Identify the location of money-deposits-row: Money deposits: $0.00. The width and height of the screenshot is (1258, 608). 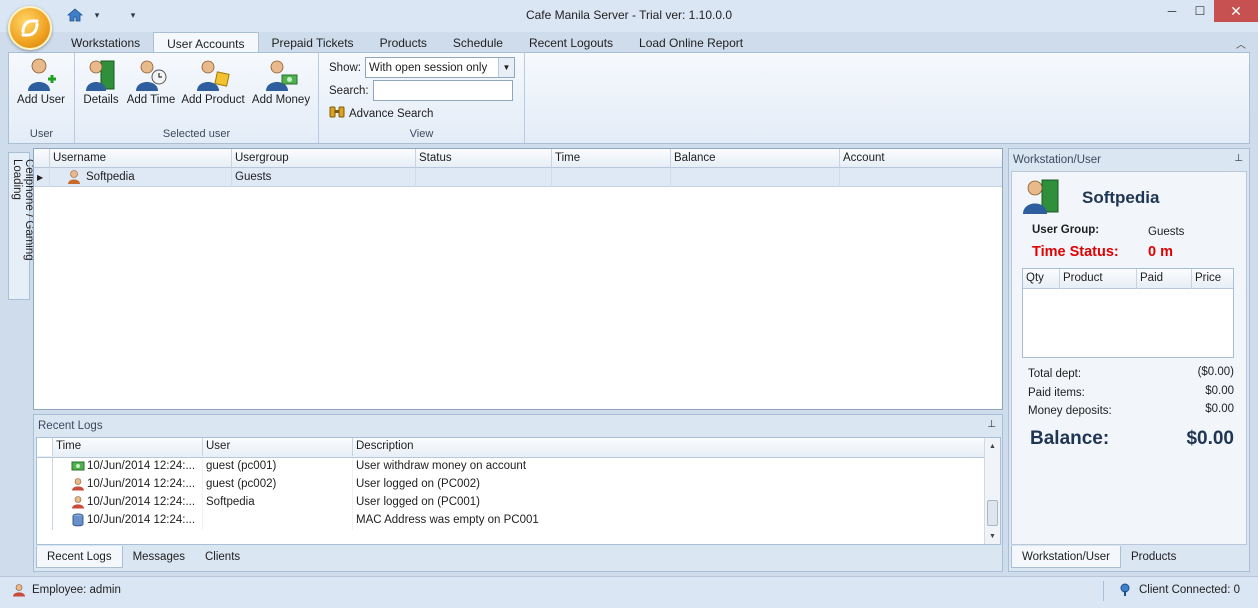
(1131, 410).